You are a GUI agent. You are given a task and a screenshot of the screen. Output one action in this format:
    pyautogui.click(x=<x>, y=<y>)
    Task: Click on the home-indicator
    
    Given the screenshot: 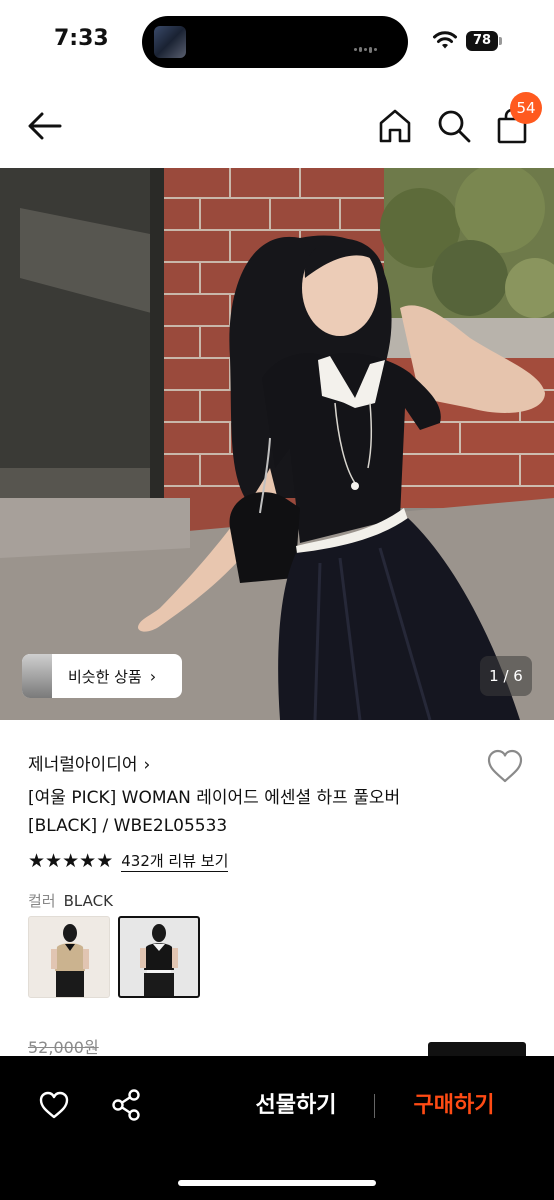 What is the action you would take?
    pyautogui.click(x=277, y=1183)
    